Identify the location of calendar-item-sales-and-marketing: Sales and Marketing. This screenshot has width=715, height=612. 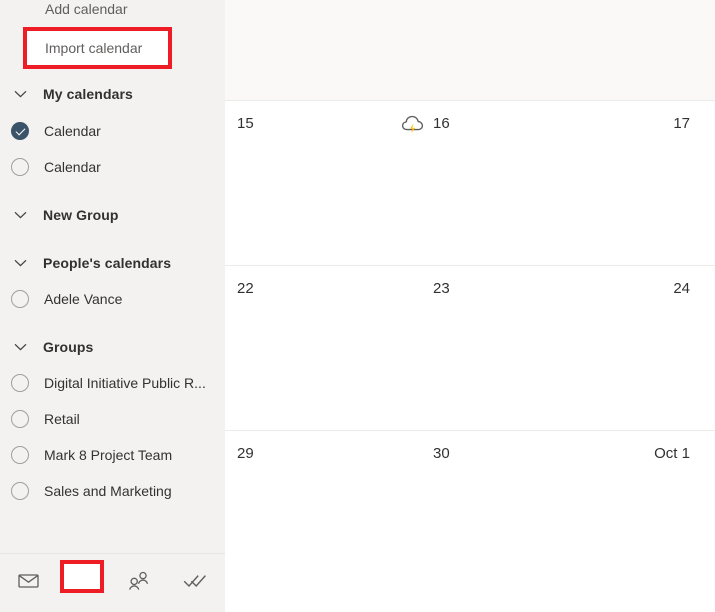
(112, 491).